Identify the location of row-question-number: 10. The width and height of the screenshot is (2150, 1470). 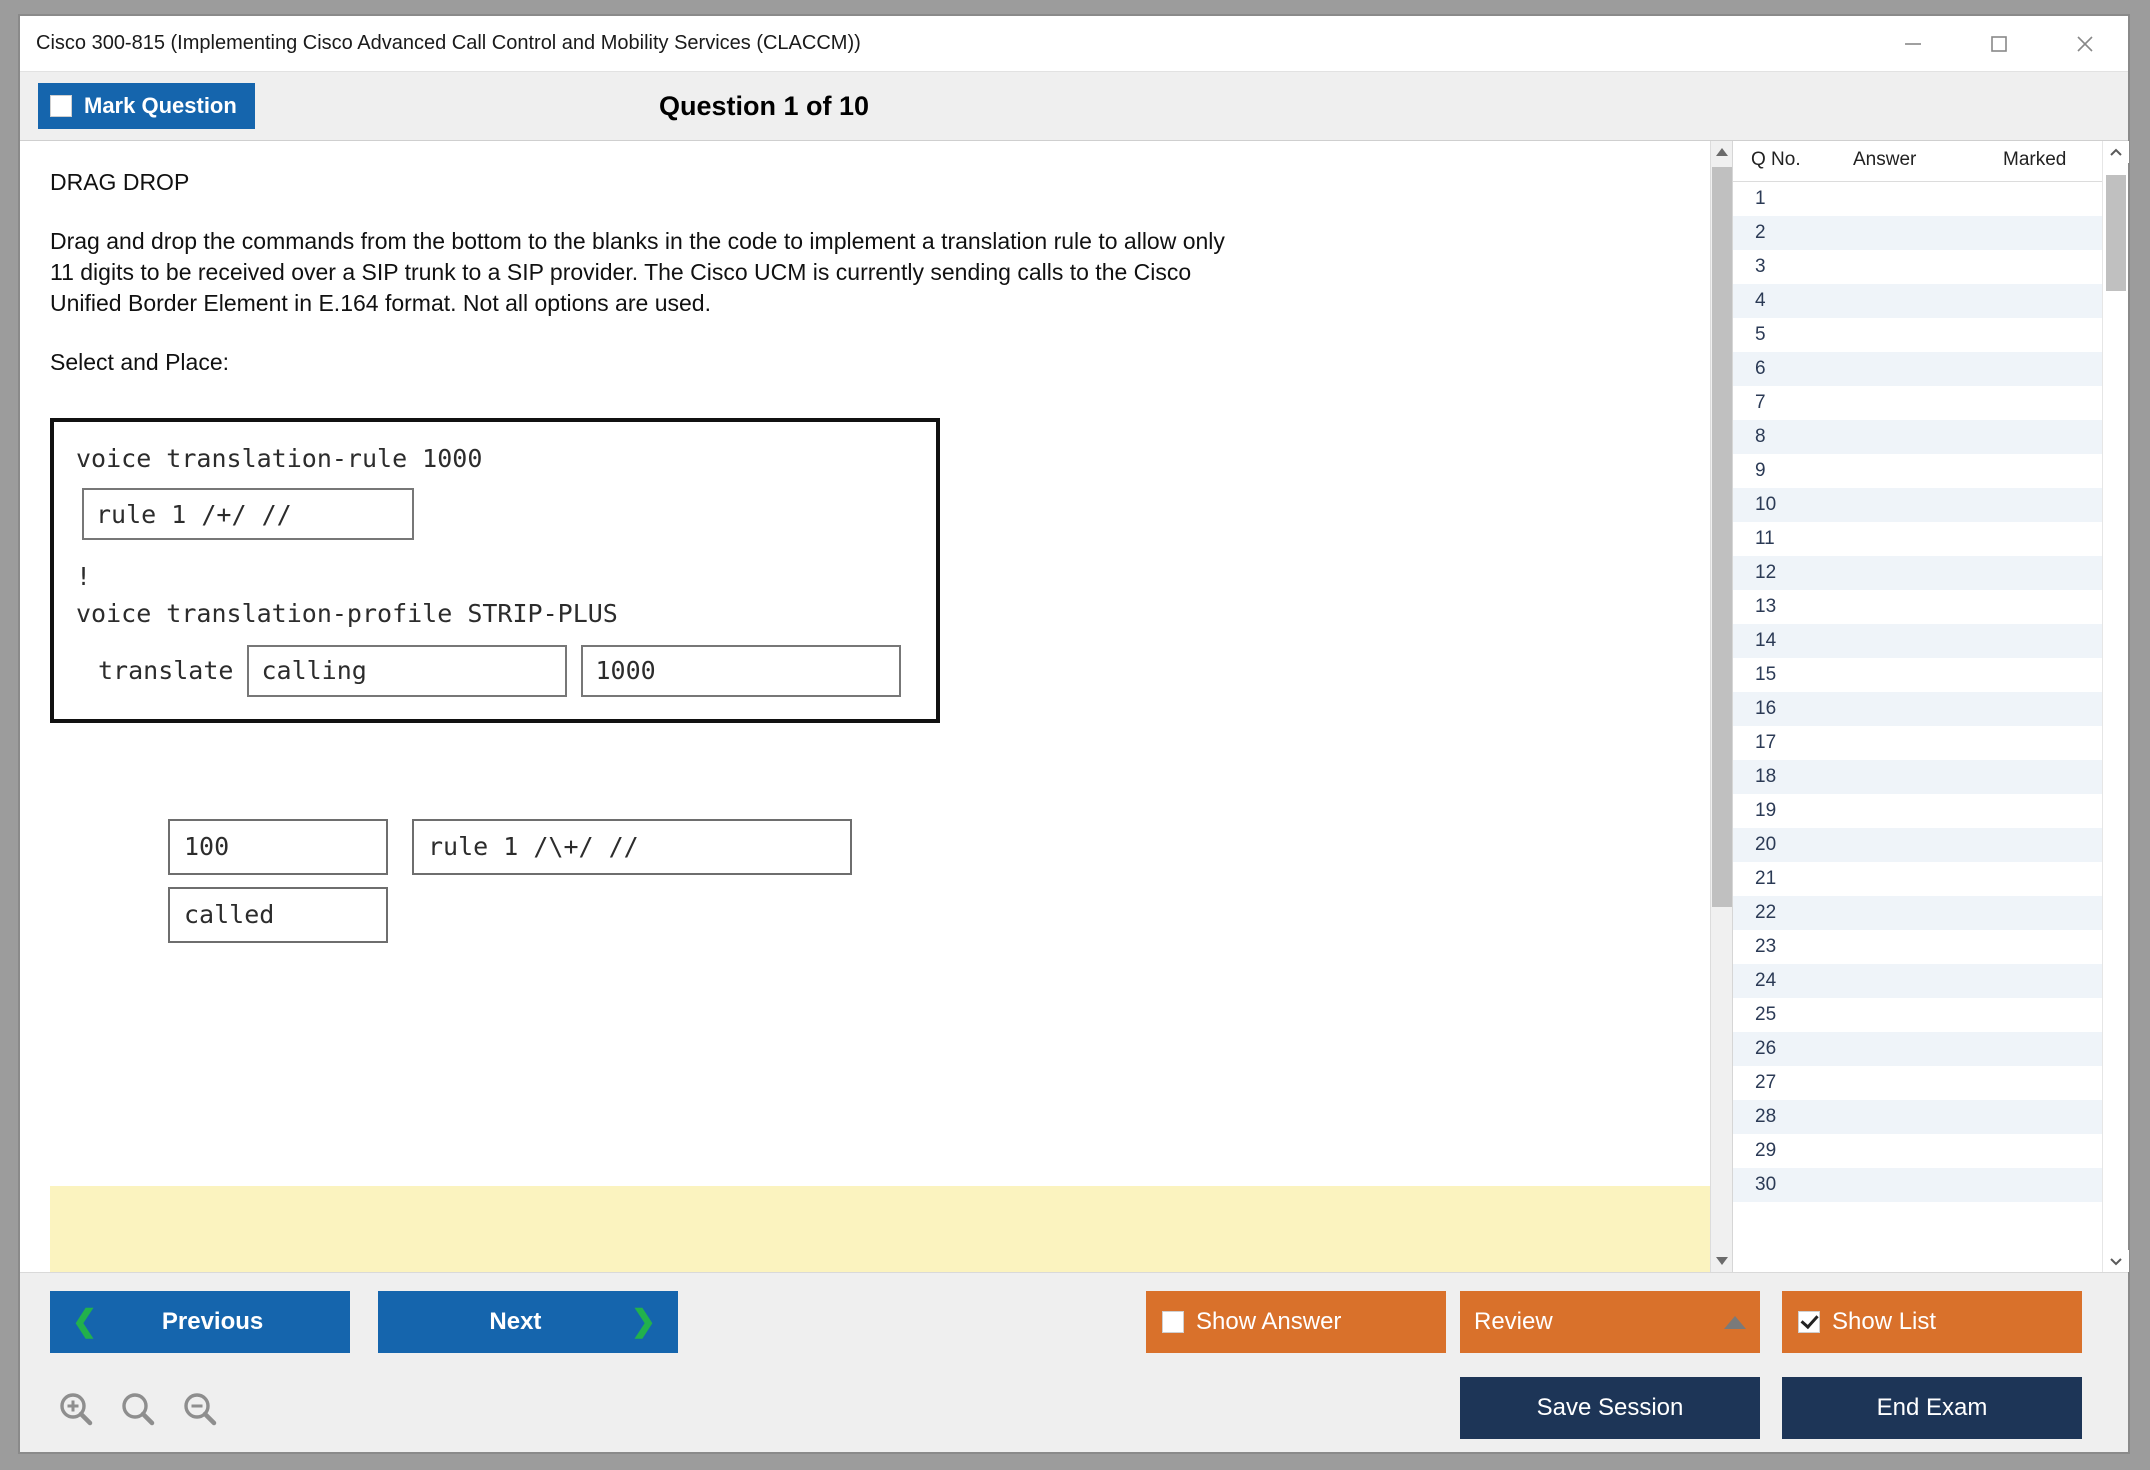
(1766, 504).